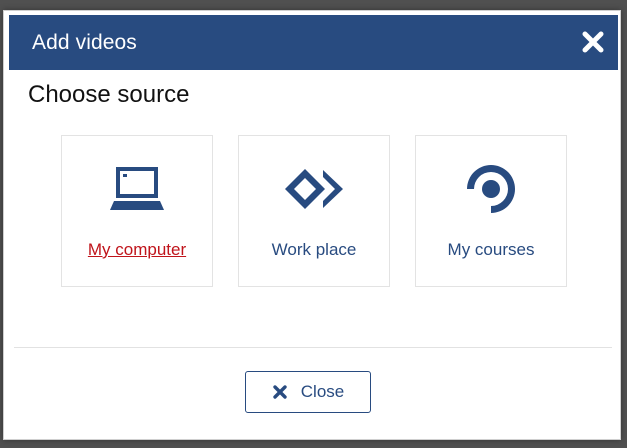 This screenshot has height=448, width=627. What do you see at coordinates (314, 249) in the screenshot?
I see `source-label: Work place` at bounding box center [314, 249].